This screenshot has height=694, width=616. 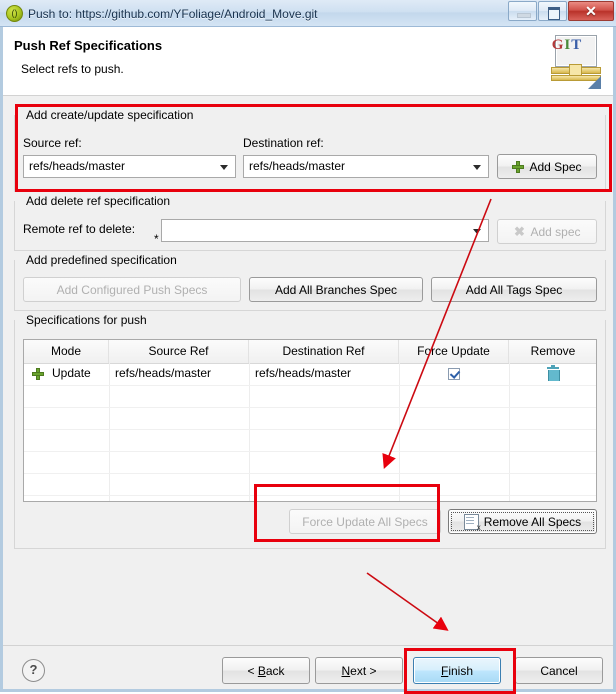 What do you see at coordinates (129, 166) in the screenshot?
I see `source-ref-combo: refs/heads/master` at bounding box center [129, 166].